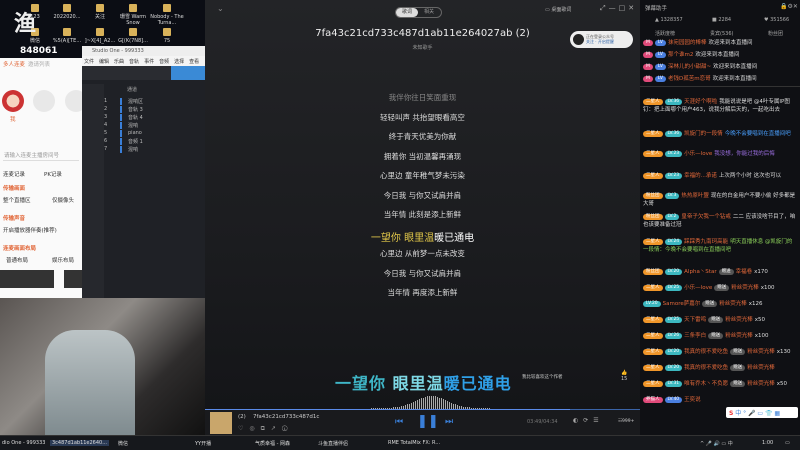 The height and width of the screenshot is (450, 800). What do you see at coordinates (399, 422) in the screenshot?
I see `prev-button: ⏮` at bounding box center [399, 422].